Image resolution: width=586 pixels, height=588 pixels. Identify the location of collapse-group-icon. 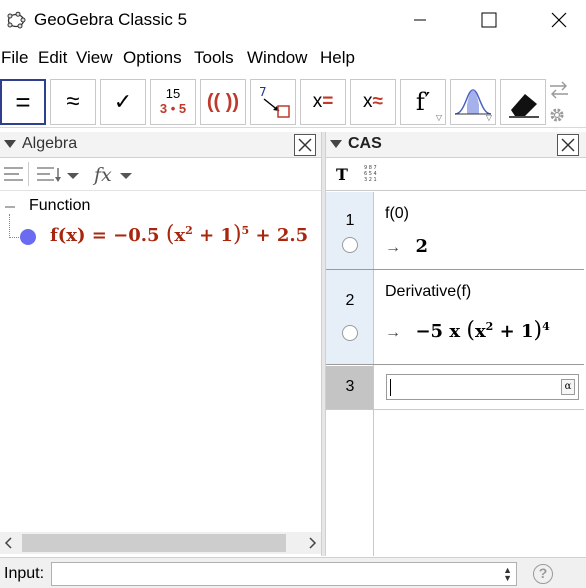
(10, 207).